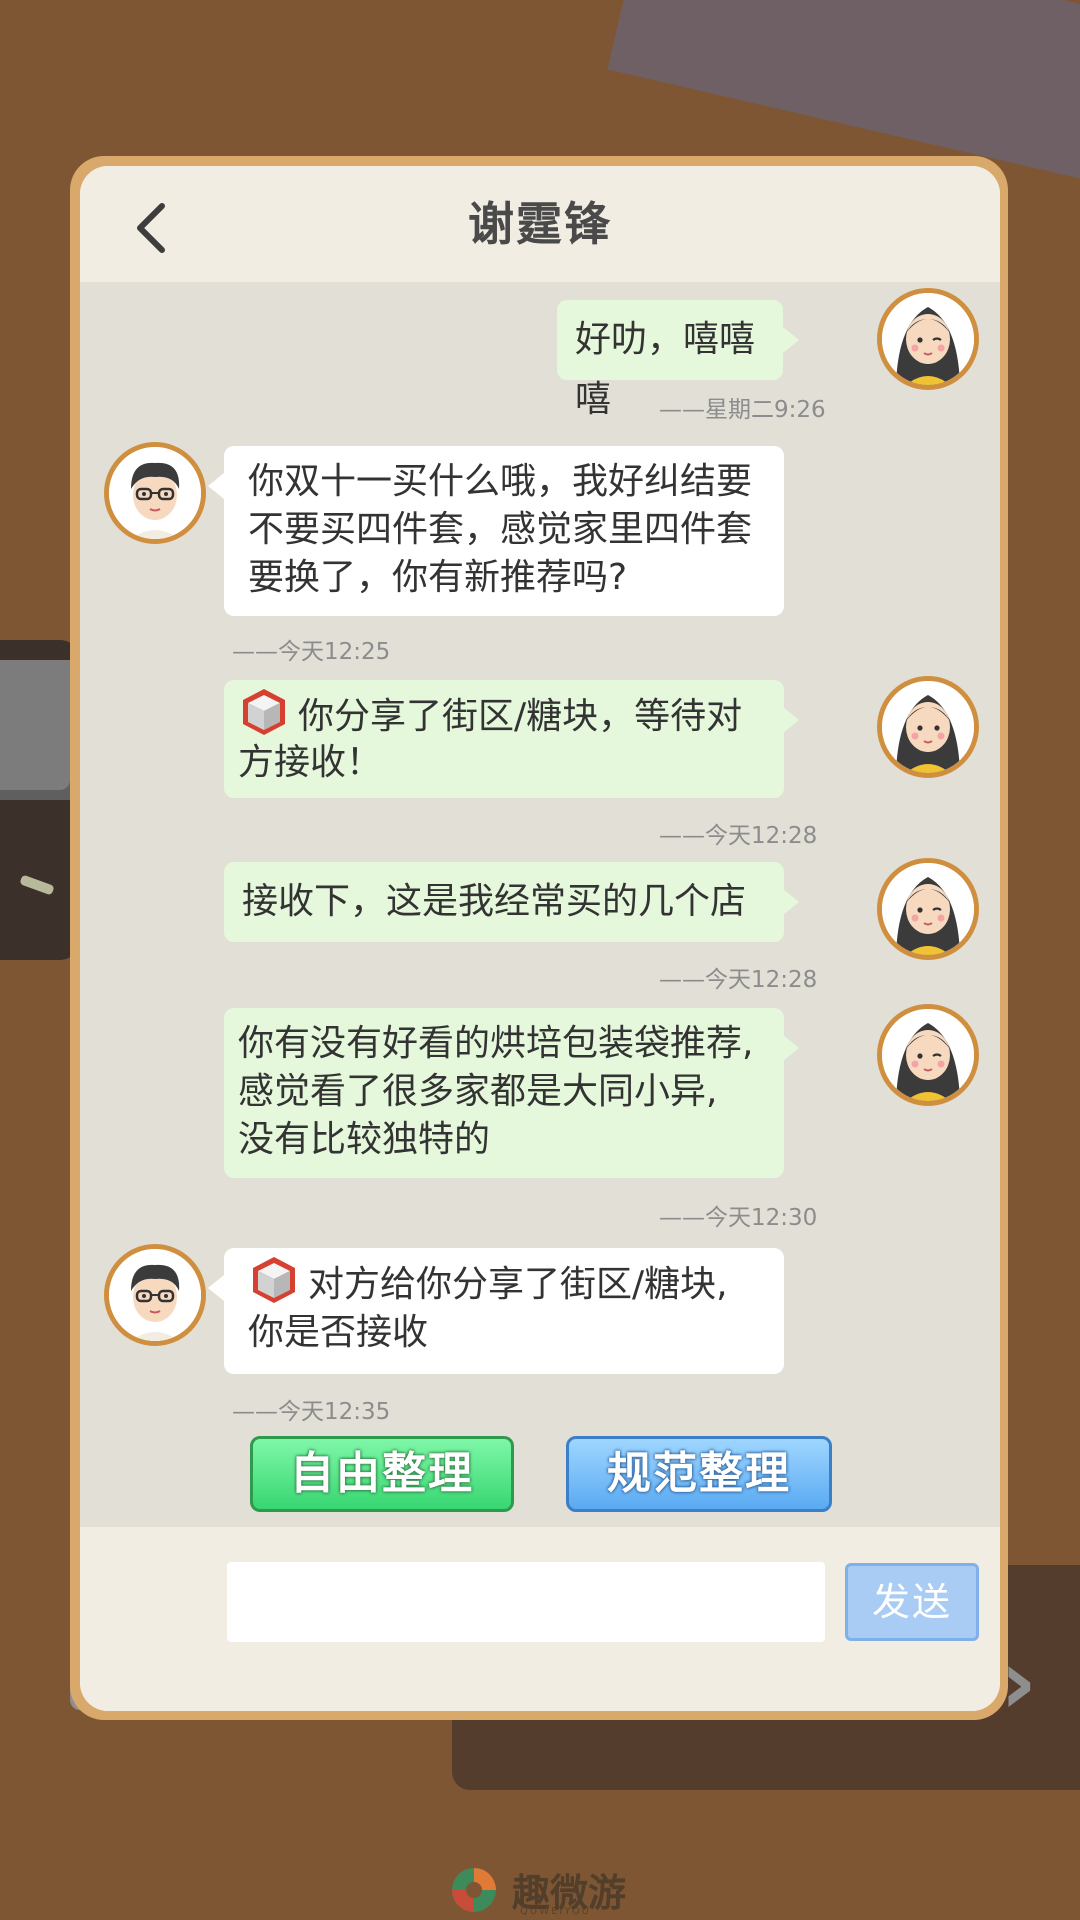 The width and height of the screenshot is (1080, 1920). I want to click on message-composer: 发送, so click(540, 1619).